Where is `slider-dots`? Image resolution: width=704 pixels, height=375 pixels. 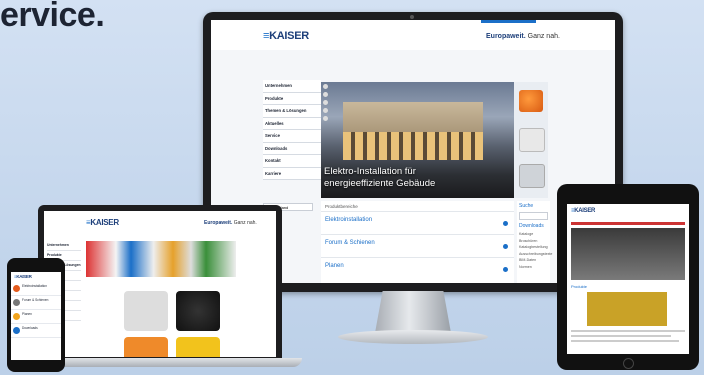
slider-dots is located at coordinates (326, 104).